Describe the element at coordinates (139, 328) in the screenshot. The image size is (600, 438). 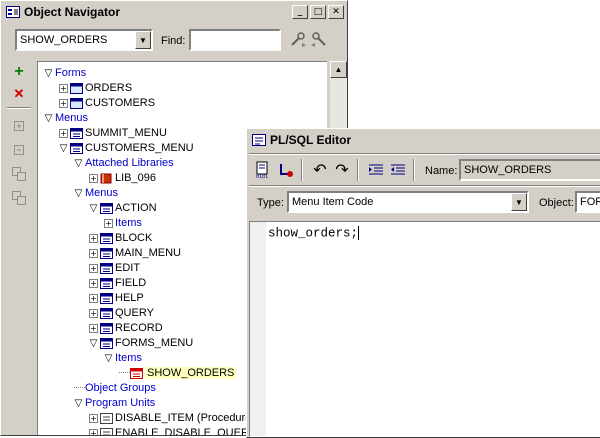
I see `tree-node-label: RECORD` at that location.